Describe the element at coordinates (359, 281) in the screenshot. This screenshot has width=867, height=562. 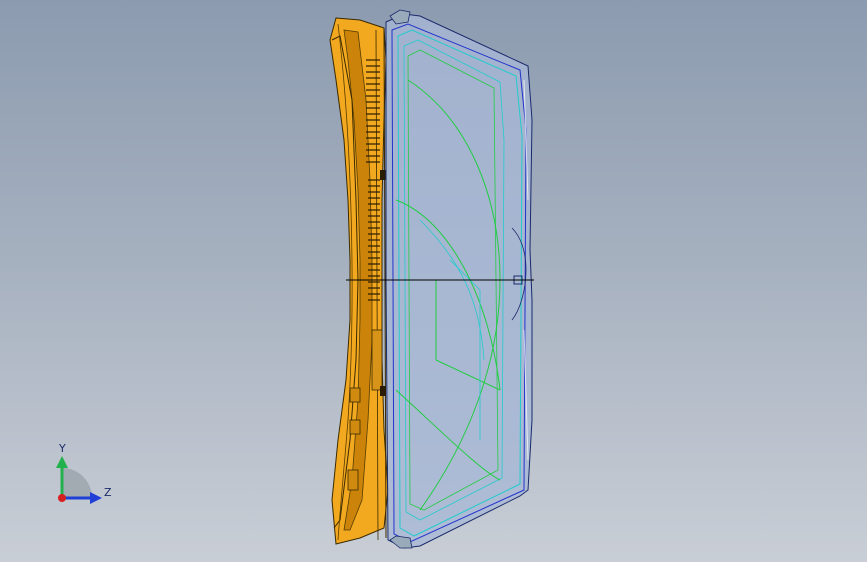
I see `rear-housing` at that location.